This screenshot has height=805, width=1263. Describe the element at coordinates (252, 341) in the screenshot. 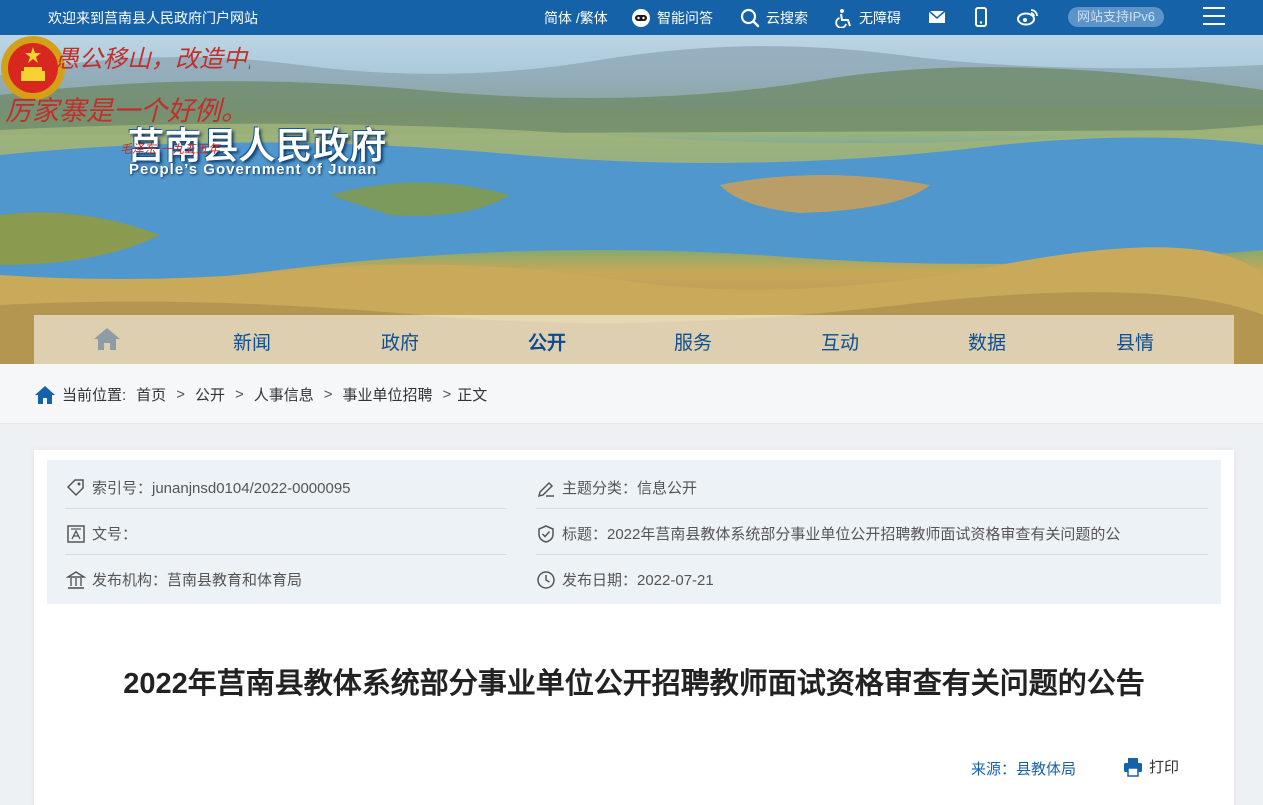

I see `nav-news: 新闻` at that location.